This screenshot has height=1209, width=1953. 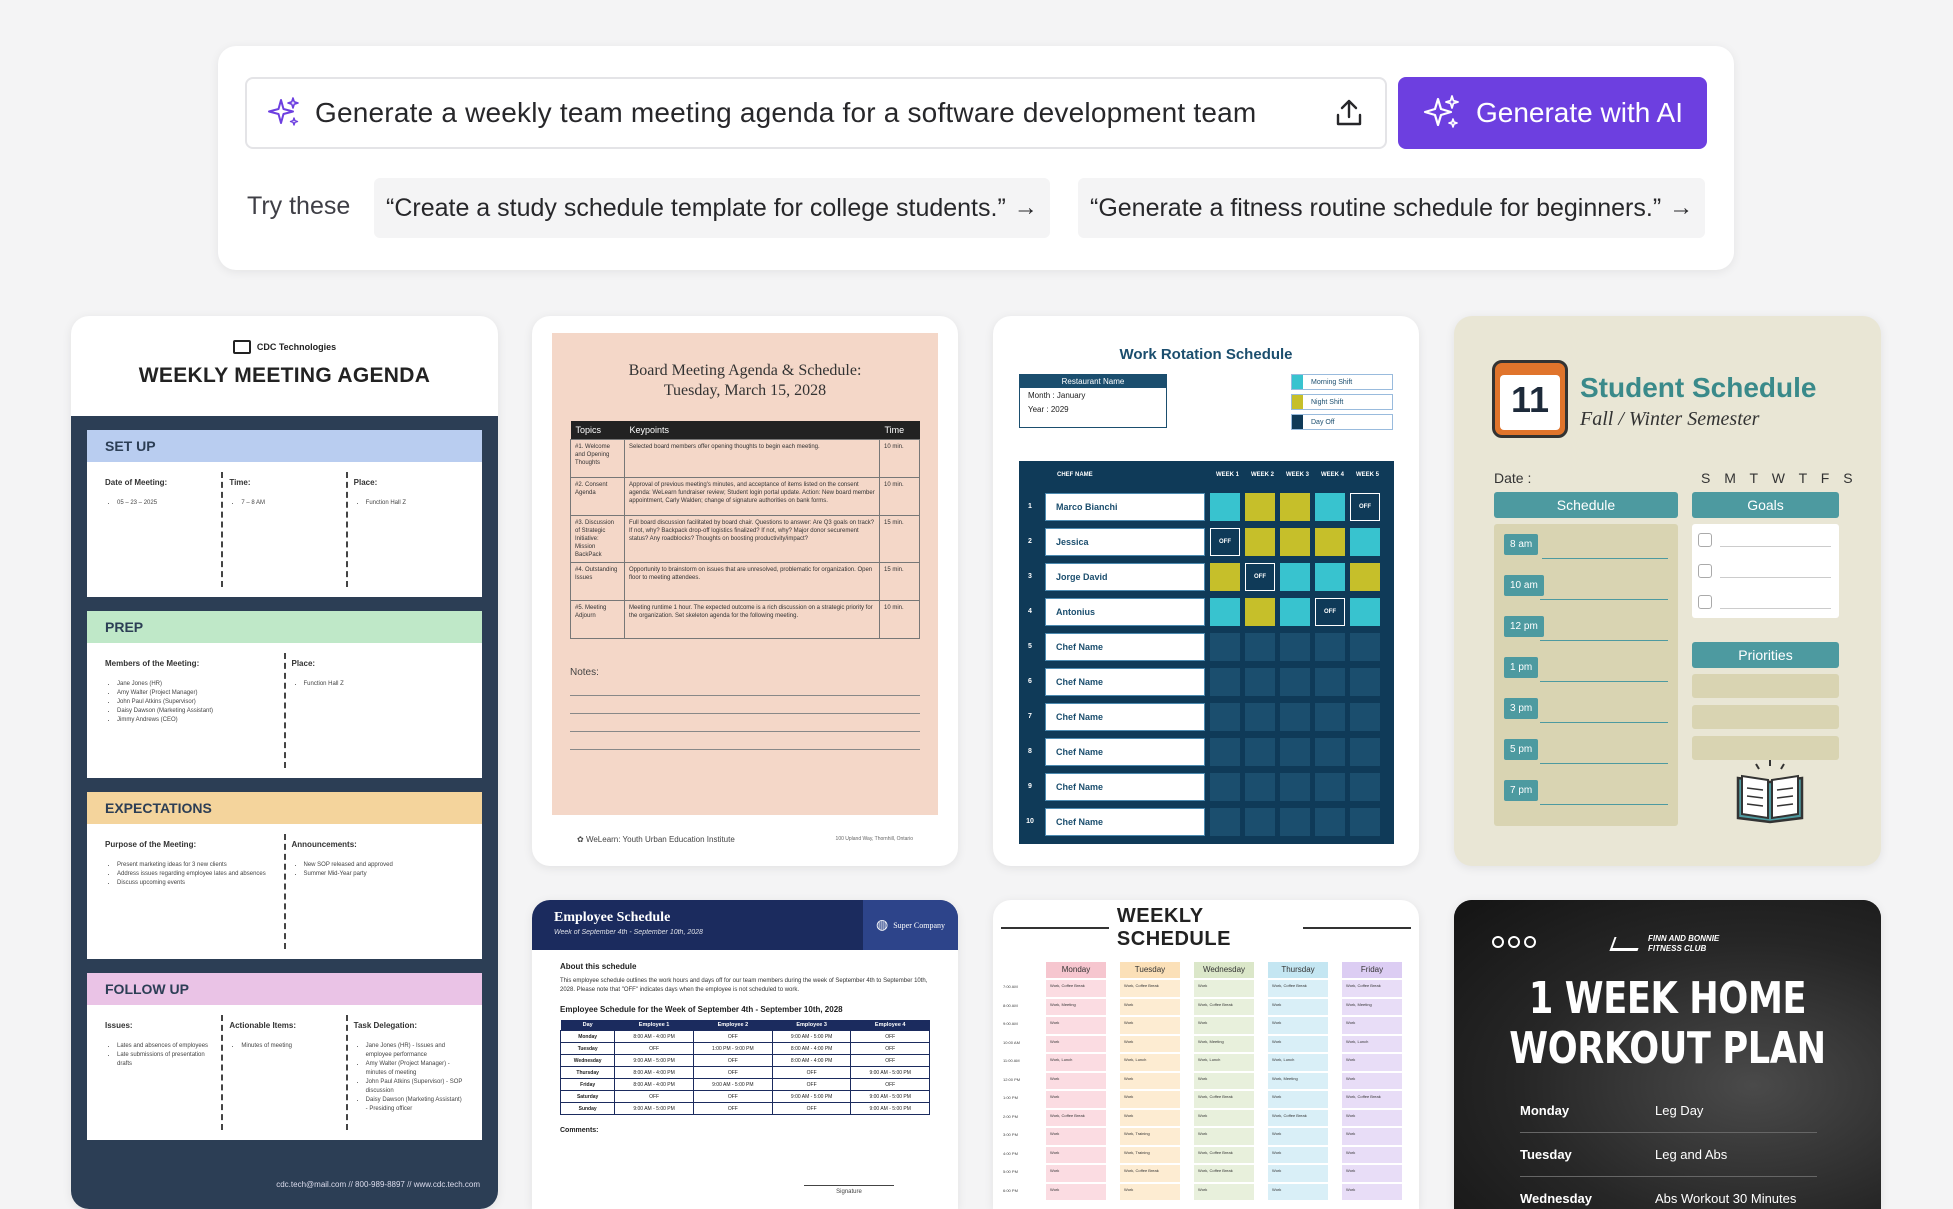 I want to click on workout-day: Wednesday, so click(x=1556, y=1198).